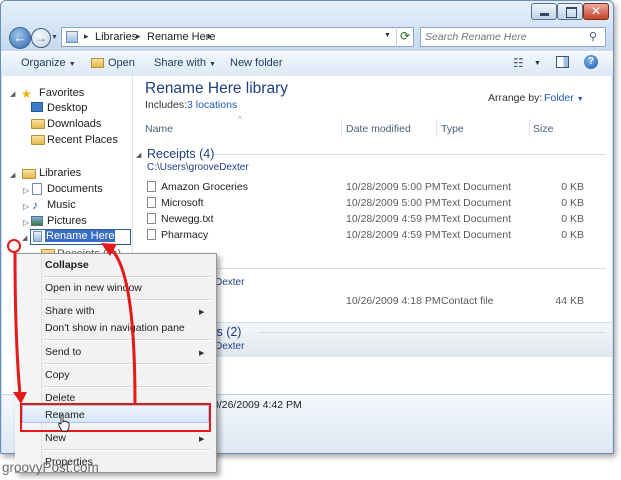 Image resolution: width=621 pixels, height=480 pixels. Describe the element at coordinates (14, 246) in the screenshot. I see `right-click-marker` at that location.